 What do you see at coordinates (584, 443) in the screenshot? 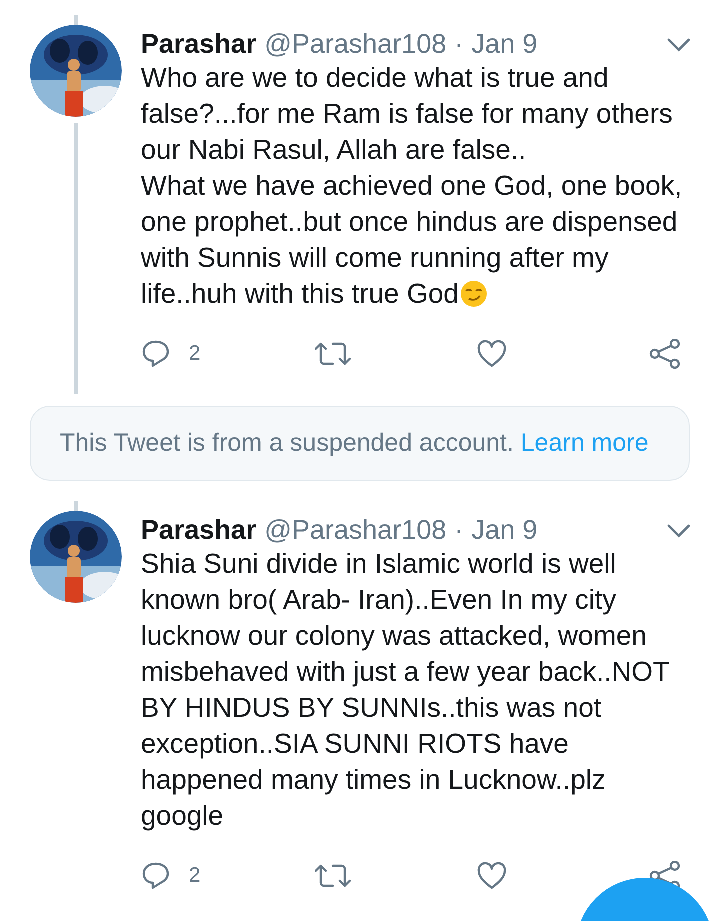
I see `learn-more-link: Learn more` at bounding box center [584, 443].